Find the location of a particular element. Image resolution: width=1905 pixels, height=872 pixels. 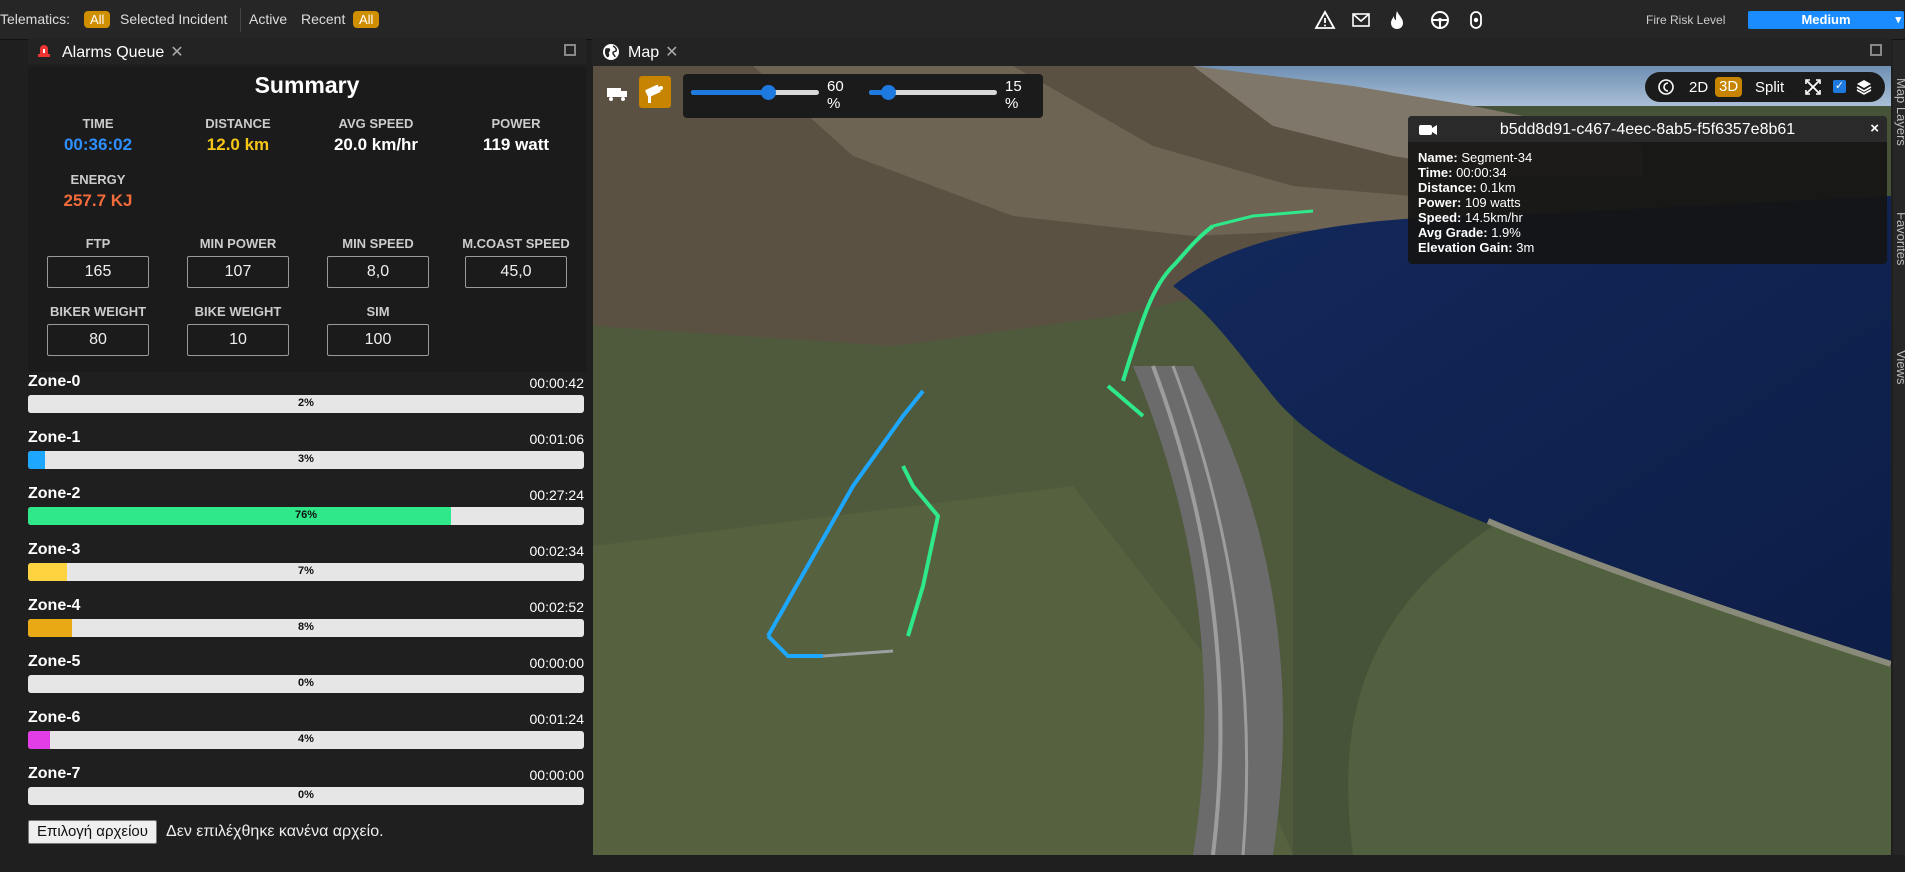

zone-name: Zone-2 is located at coordinates (54, 493).